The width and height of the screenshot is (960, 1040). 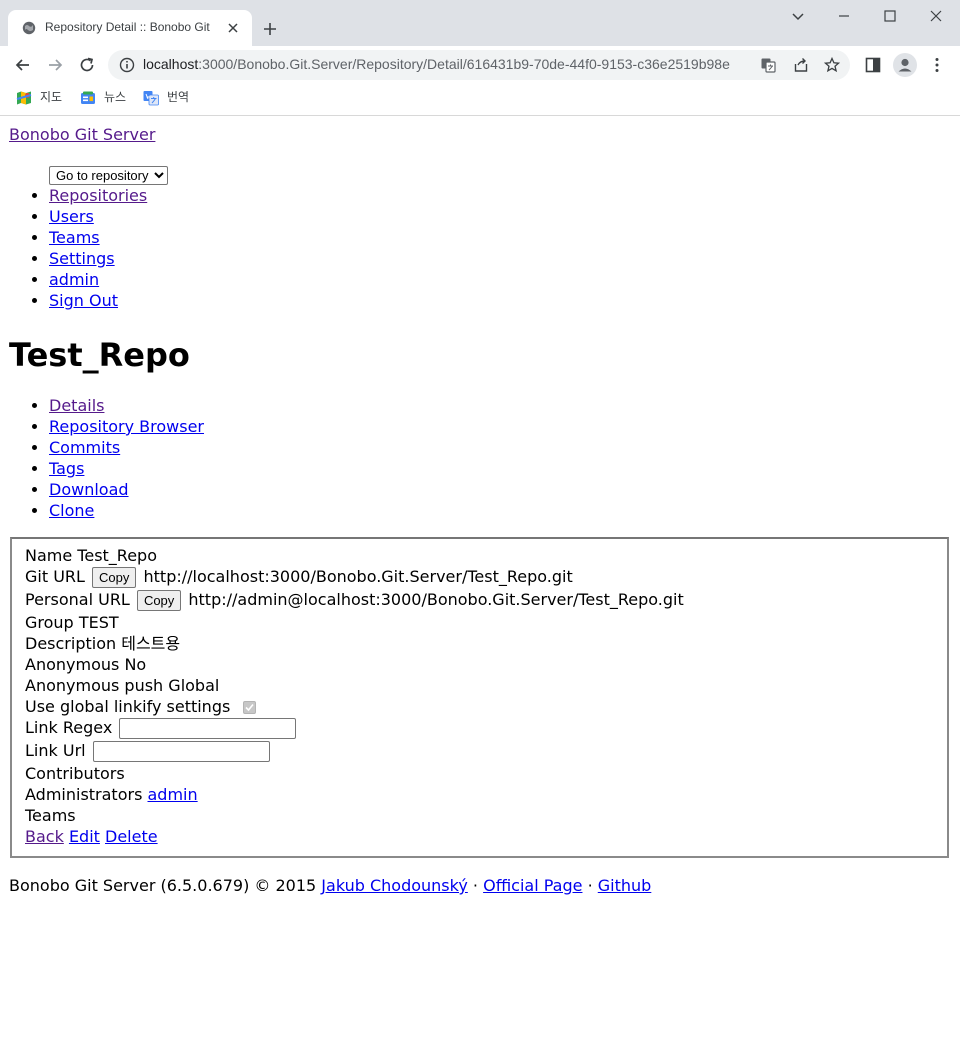 I want to click on anonymous-row: Anonymous No, so click(x=85, y=664).